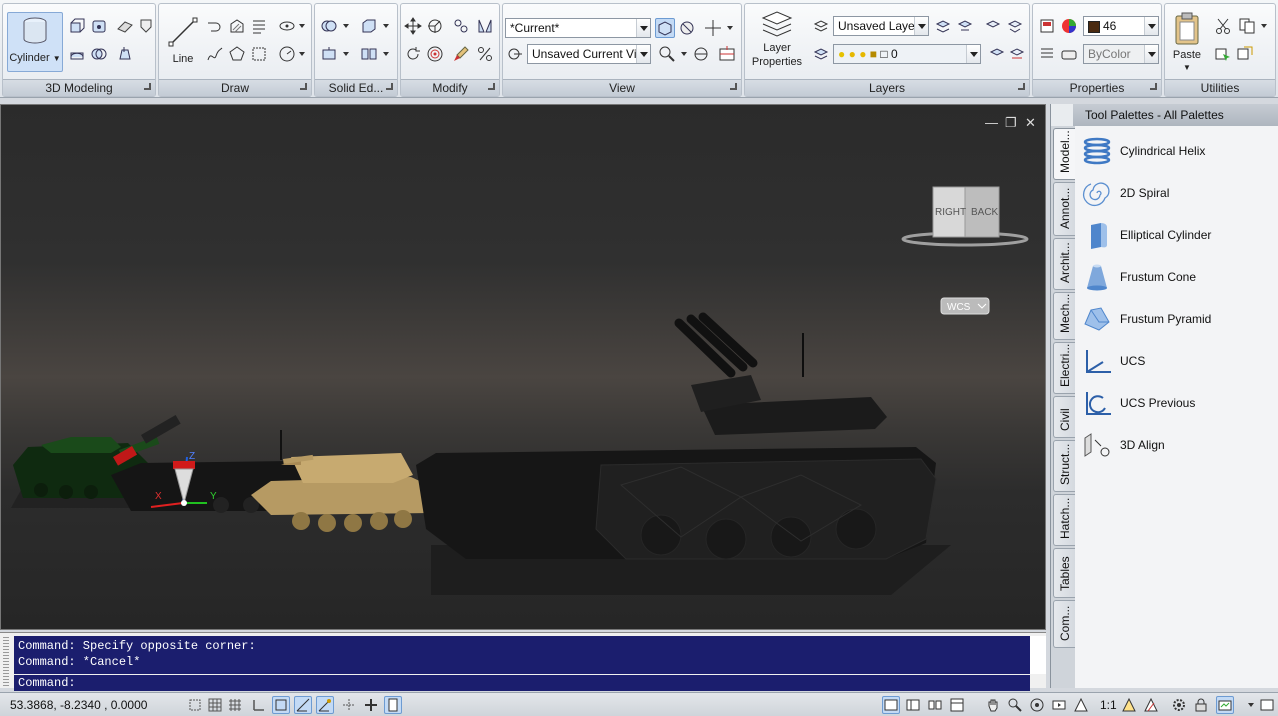  Describe the element at coordinates (957, 705) in the screenshot. I see `layout-button` at that location.